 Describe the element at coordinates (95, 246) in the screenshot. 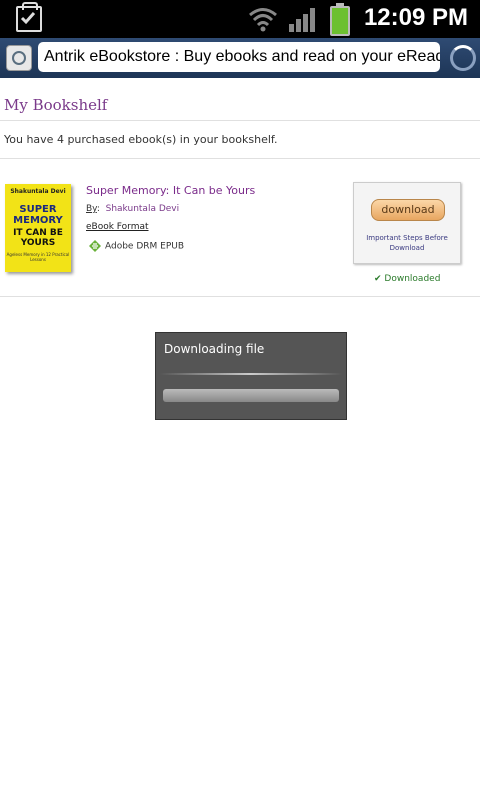

I see `adobe-epub-icon` at that location.